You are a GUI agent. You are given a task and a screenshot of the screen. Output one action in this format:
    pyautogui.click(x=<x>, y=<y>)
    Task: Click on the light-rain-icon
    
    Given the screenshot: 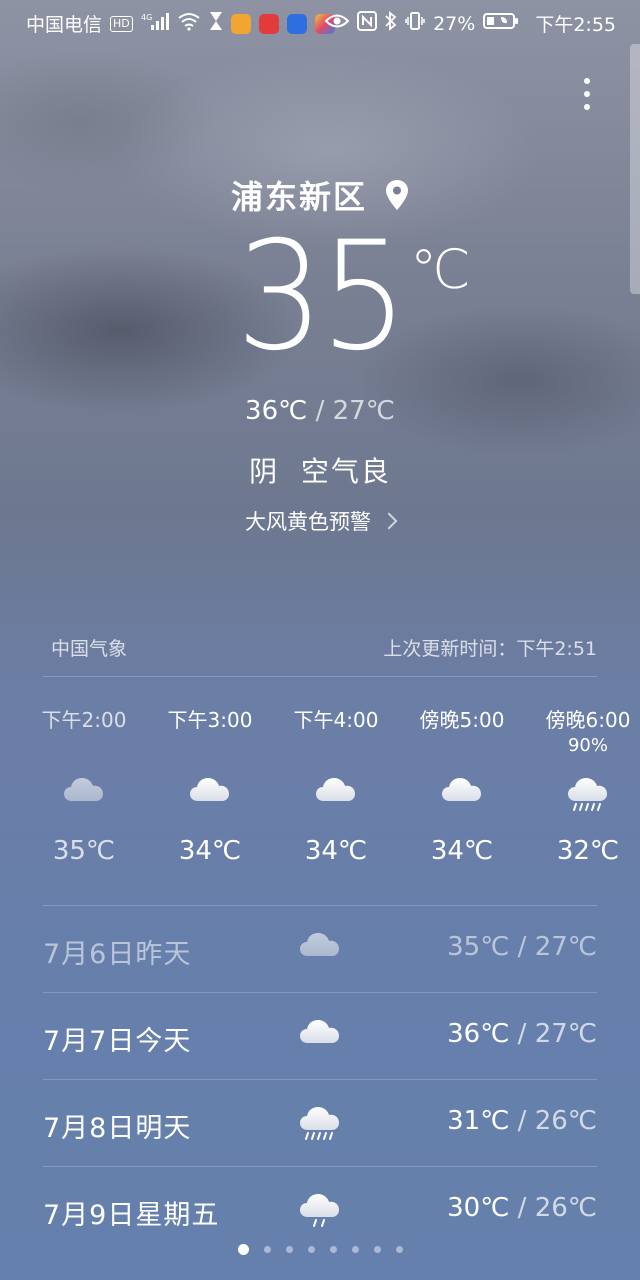 What is the action you would take?
    pyautogui.click(x=320, y=1211)
    